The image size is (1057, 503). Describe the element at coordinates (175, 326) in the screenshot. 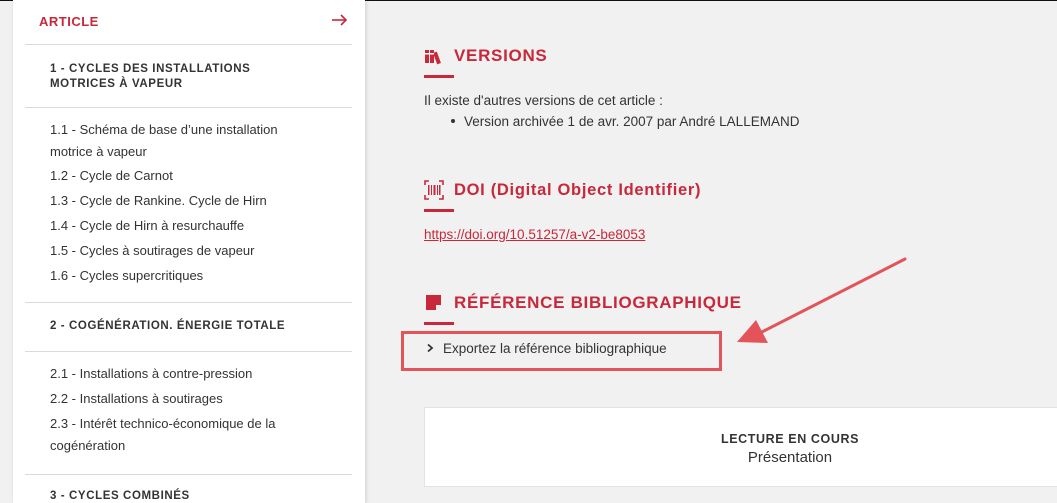

I see `section-title-2: 2 - COGÉNÉRATION. ÉNERGIE TOTALE` at that location.